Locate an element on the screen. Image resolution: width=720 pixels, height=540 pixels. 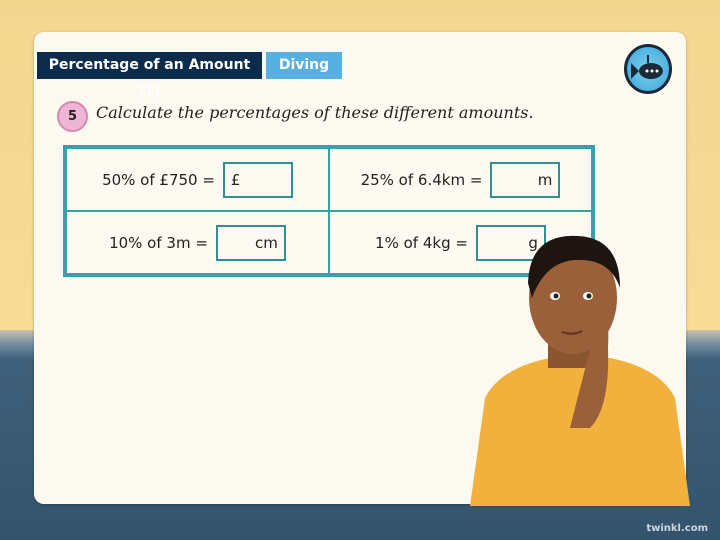
problem-cell: 10% of 3m = cm is located at coordinates (197, 242).